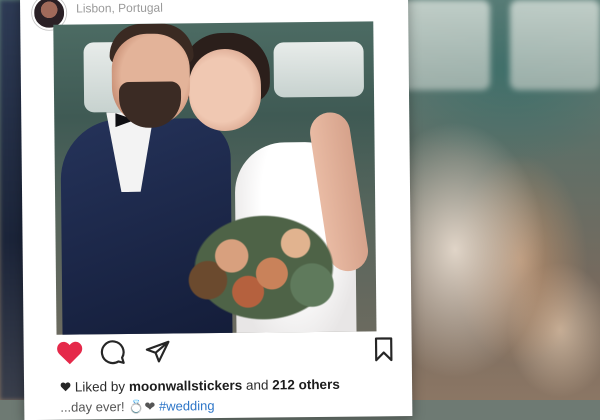  What do you see at coordinates (142, 406) in the screenshot?
I see `caption-emoji: 💍❤` at bounding box center [142, 406].